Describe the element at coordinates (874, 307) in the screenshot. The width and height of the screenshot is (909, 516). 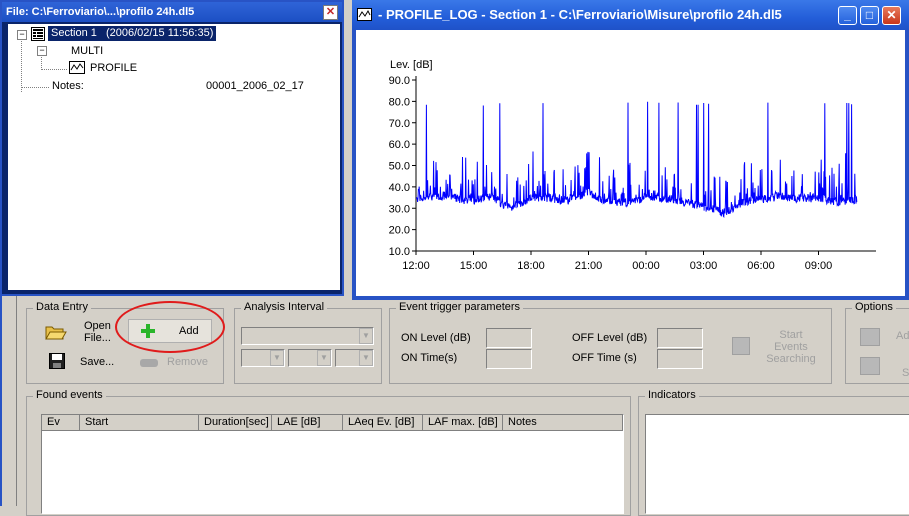
I see `options-legend: Options` at that location.